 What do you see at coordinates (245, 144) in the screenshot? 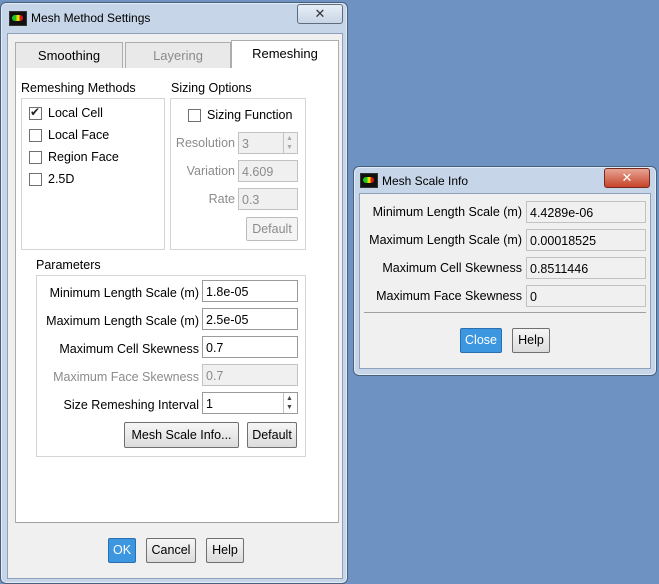
I see `resolution-value: 3` at bounding box center [245, 144].